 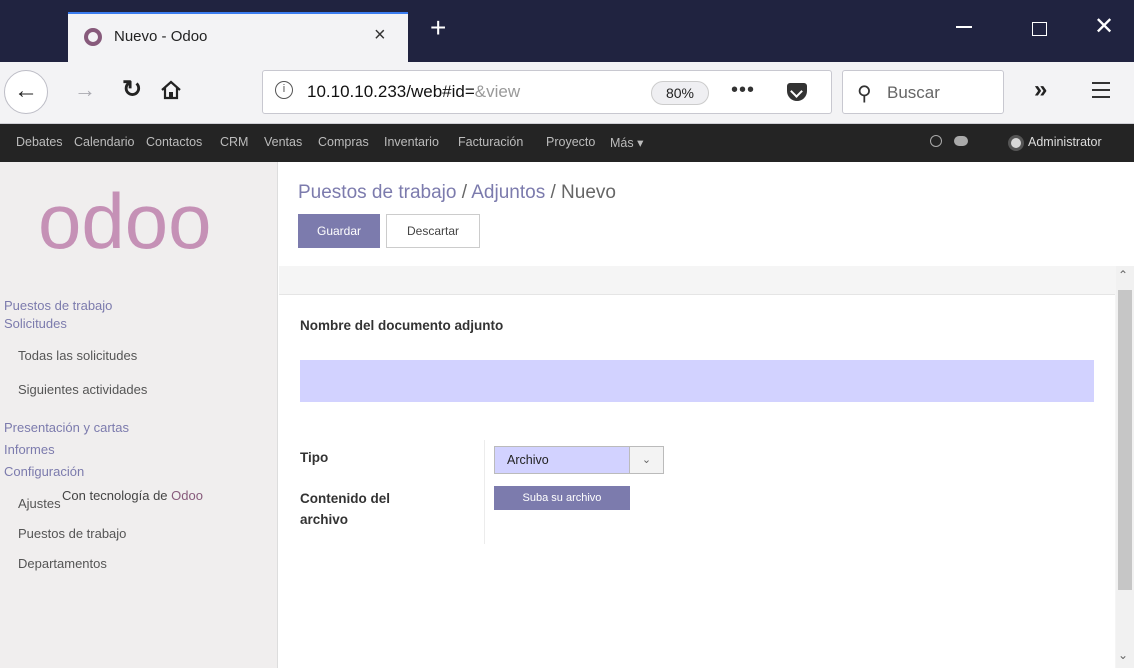 I want to click on new-tab-icon: +, so click(x=438, y=28).